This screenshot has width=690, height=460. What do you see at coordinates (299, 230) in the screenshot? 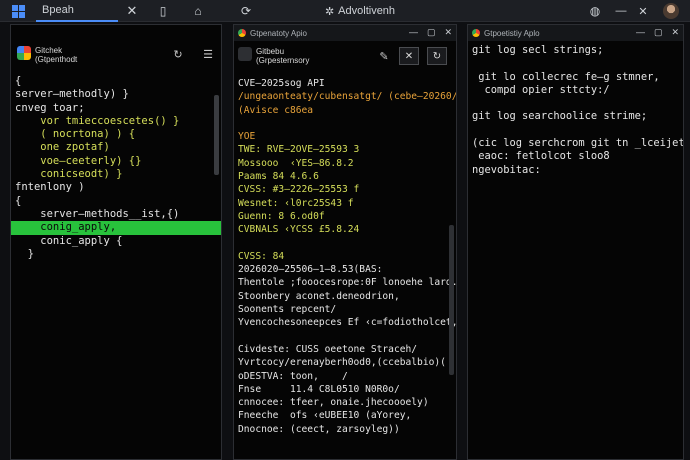
I see `code-line: CVBNALS ‹YCSS £5.8.24` at bounding box center [299, 230].